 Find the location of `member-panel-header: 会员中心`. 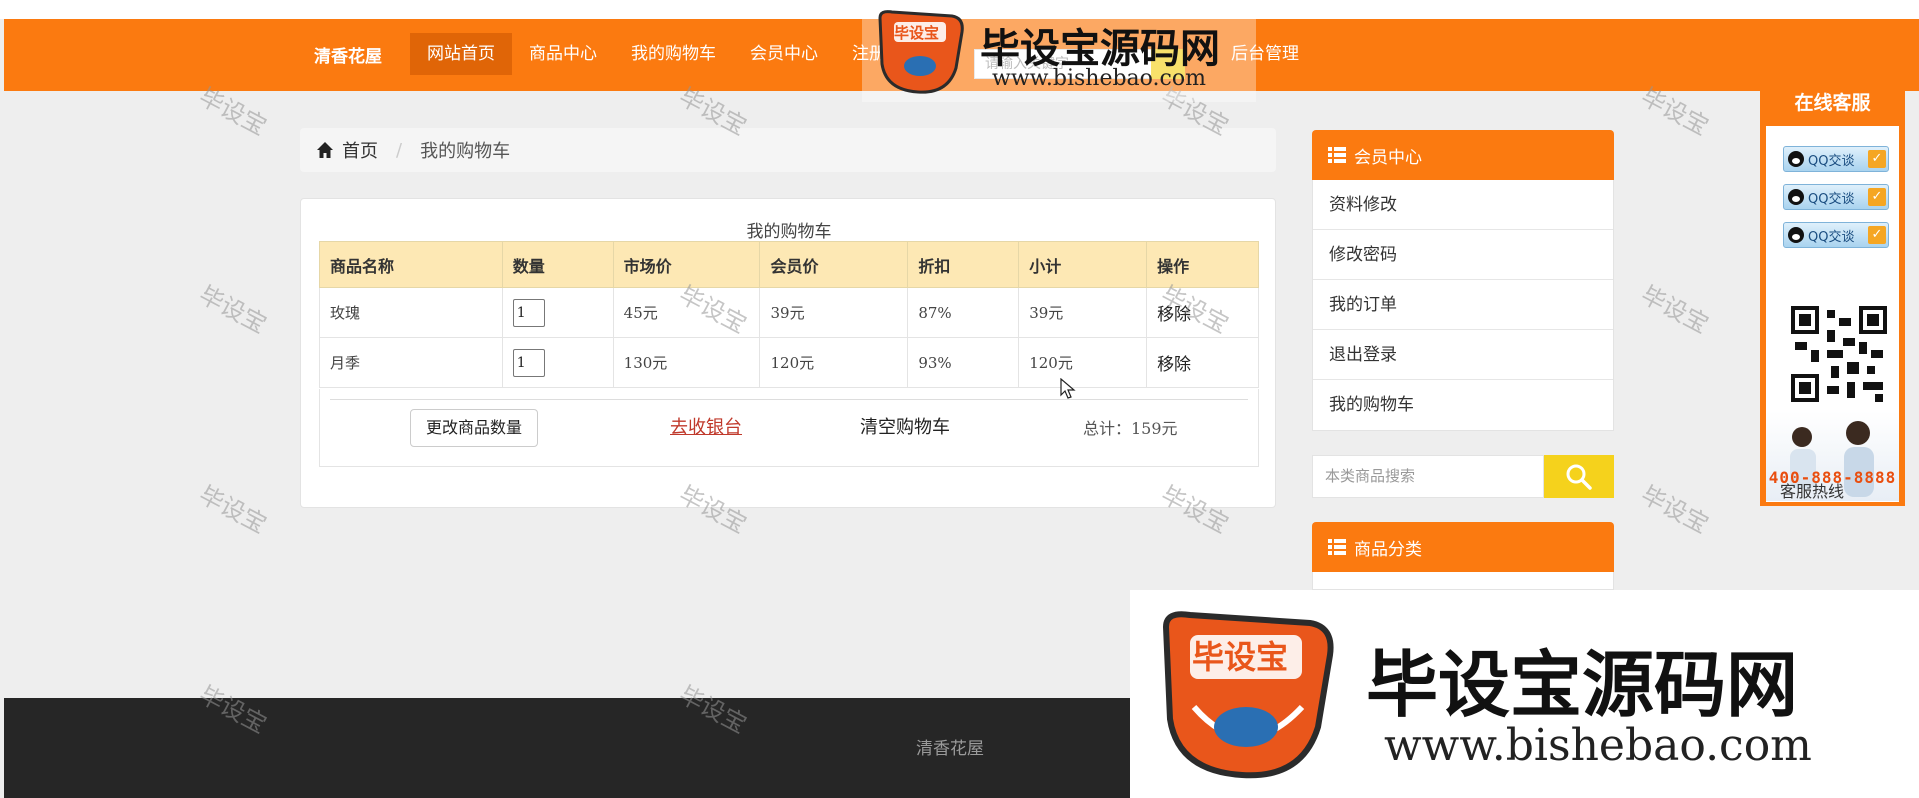

member-panel-header: 会员中心 is located at coordinates (1463, 155).